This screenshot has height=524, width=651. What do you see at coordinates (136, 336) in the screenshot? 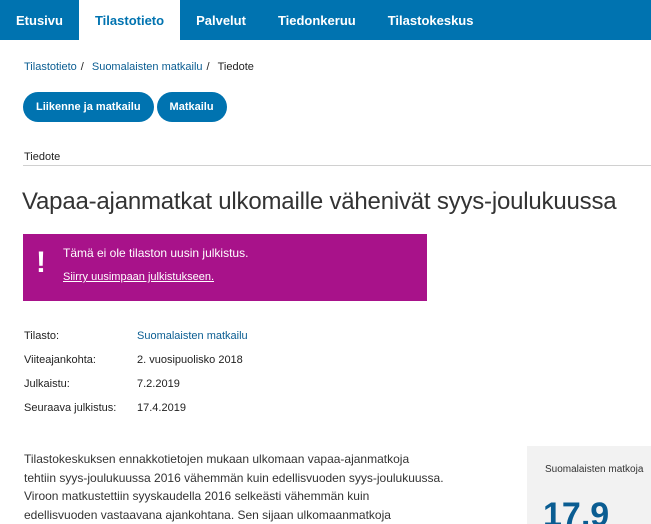
I see `meta-row-tilasto: Tilasto: Suomalaisten matkailu` at bounding box center [136, 336].